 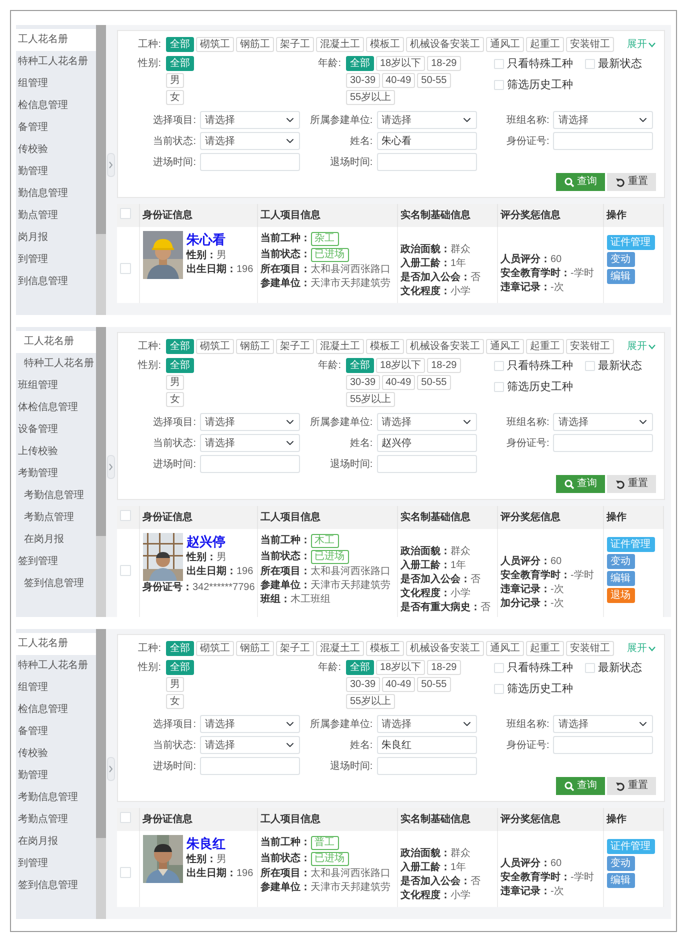 I want to click on filter-tag: 架子工, so click(x=295, y=44).